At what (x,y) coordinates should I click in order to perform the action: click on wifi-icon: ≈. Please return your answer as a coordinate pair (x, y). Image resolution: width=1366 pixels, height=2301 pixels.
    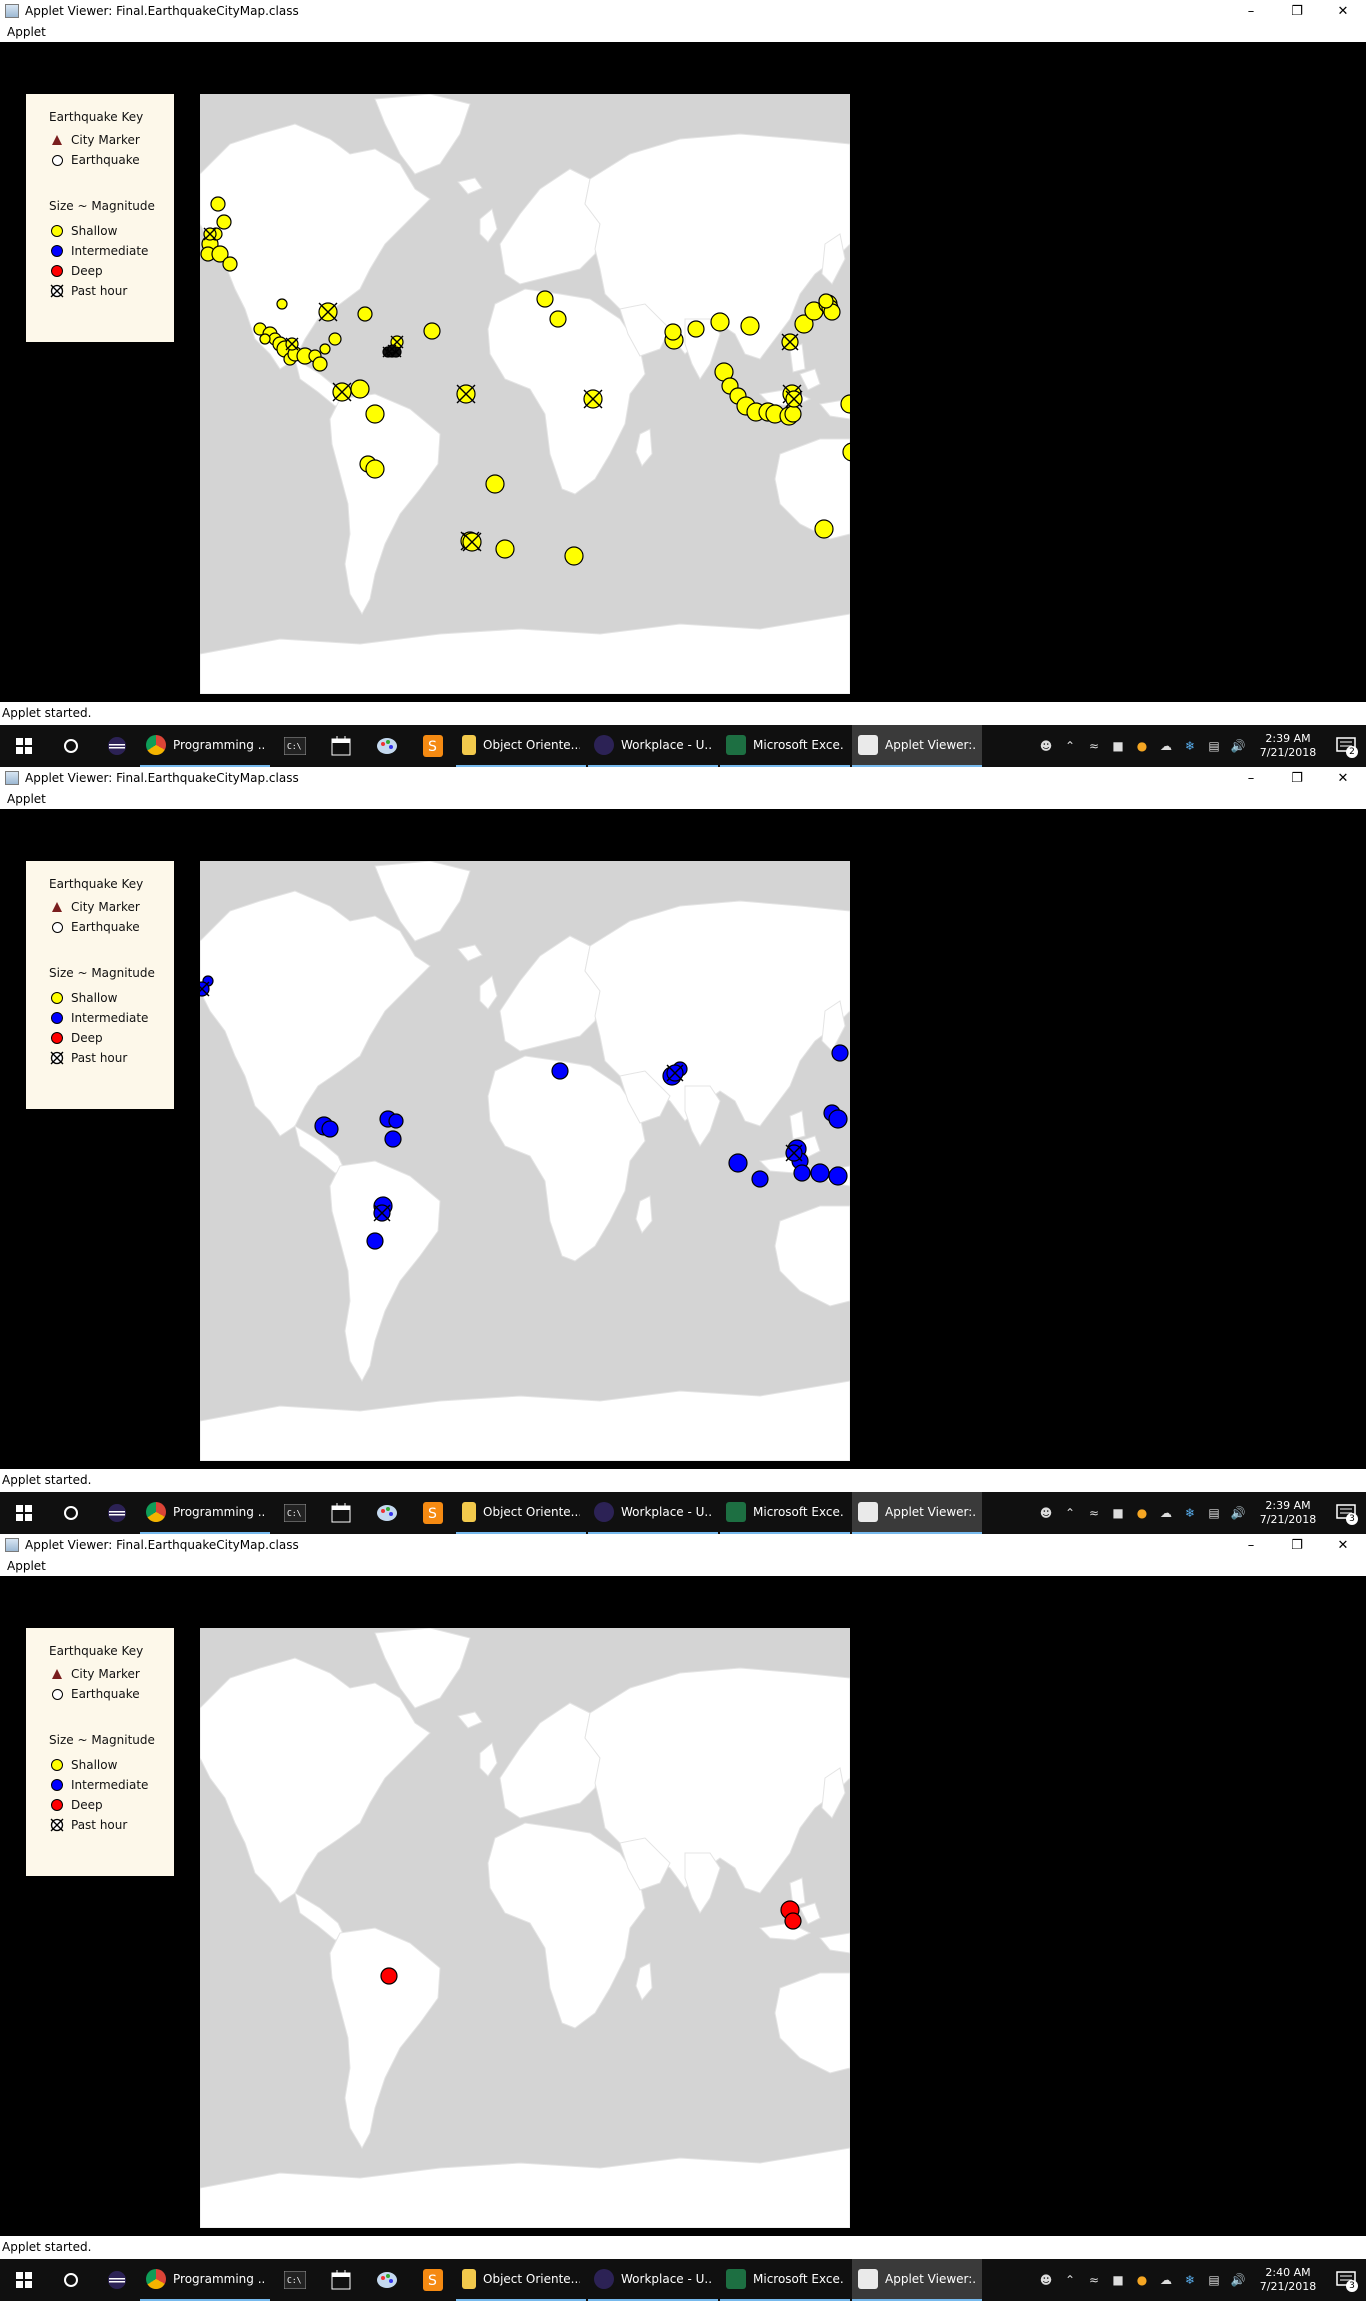
    Looking at the image, I should click on (1094, 2280).